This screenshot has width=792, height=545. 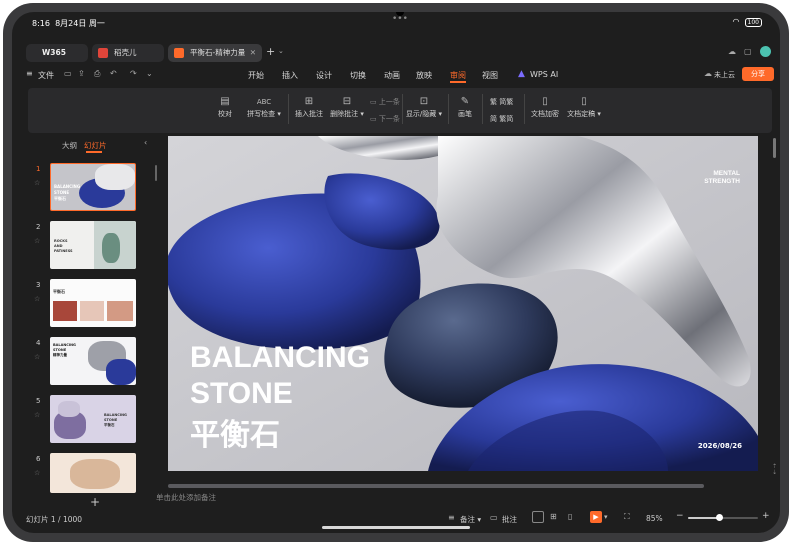 What do you see at coordinates (385, 119) in the screenshot?
I see `next-comment-button: ▭ 下一条` at bounding box center [385, 119].